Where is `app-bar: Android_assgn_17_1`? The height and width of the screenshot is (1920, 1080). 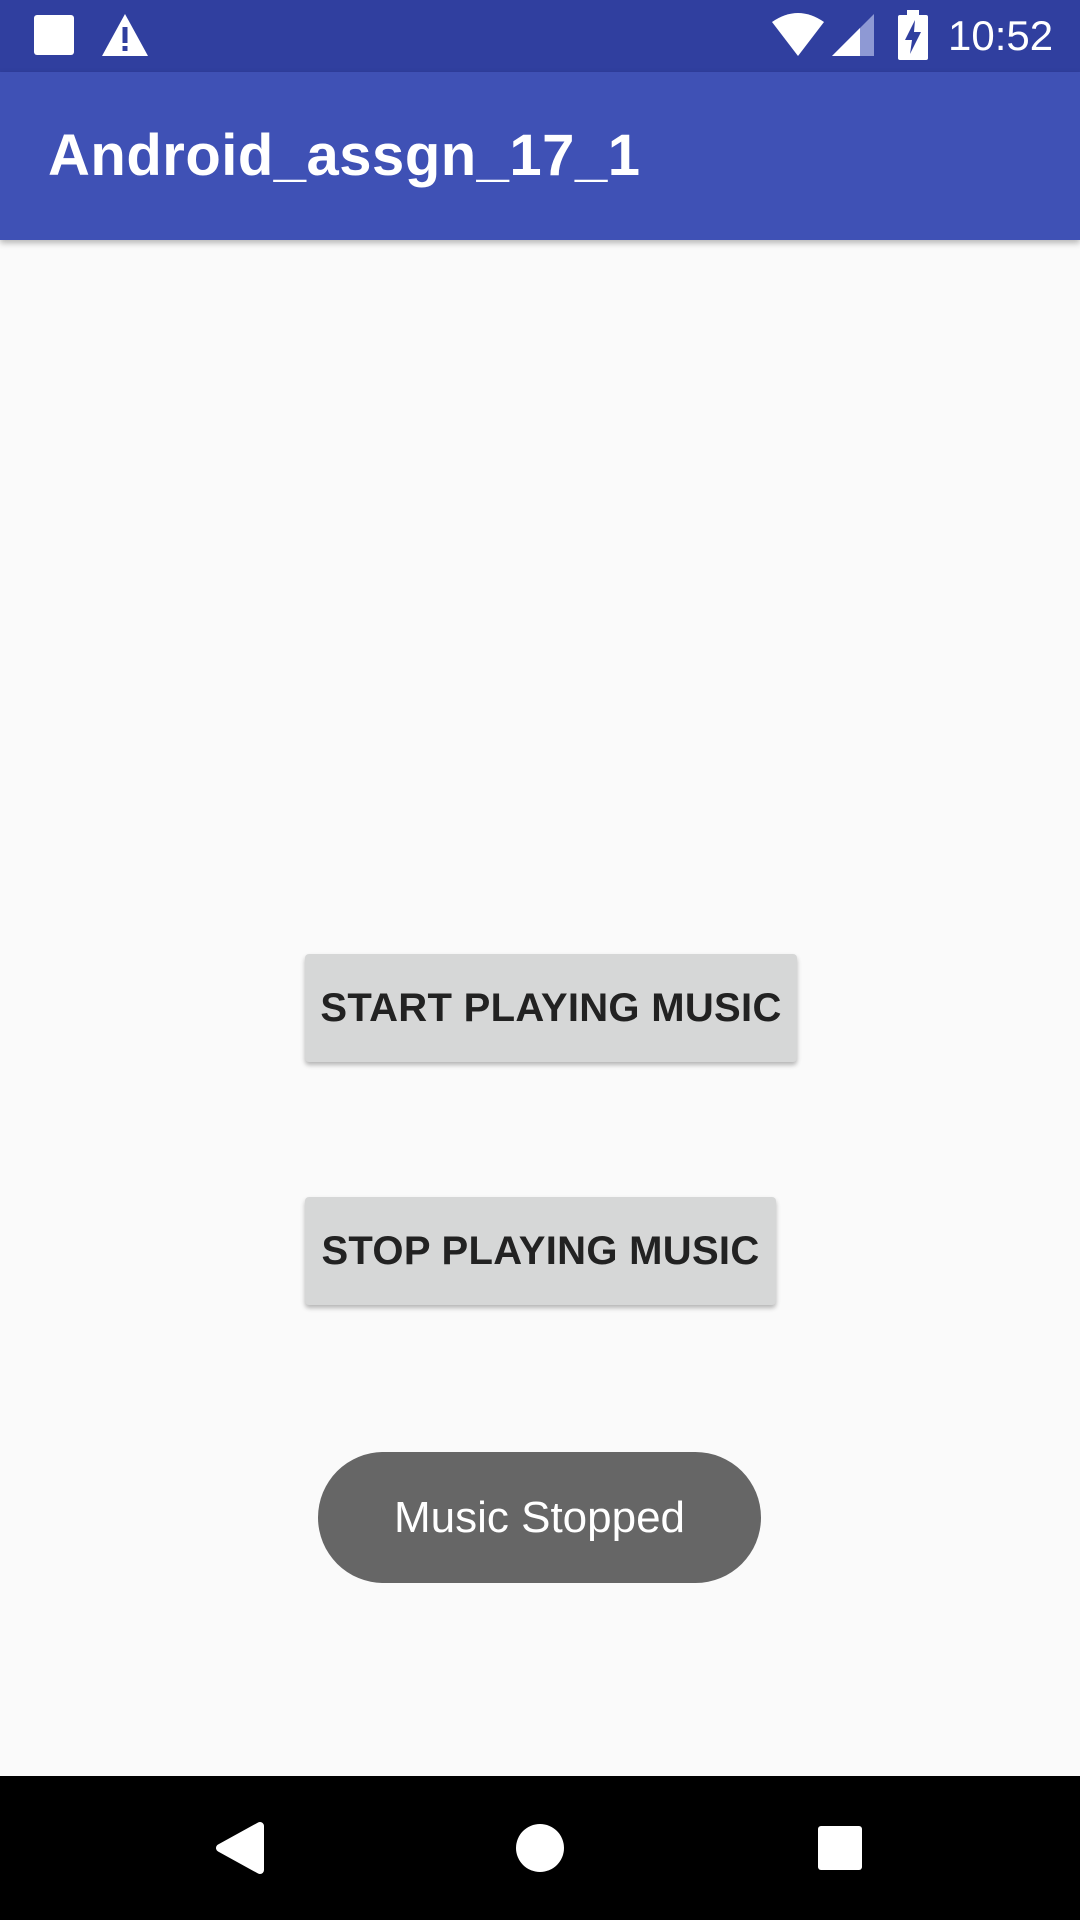 app-bar: Android_assgn_17_1 is located at coordinates (540, 156).